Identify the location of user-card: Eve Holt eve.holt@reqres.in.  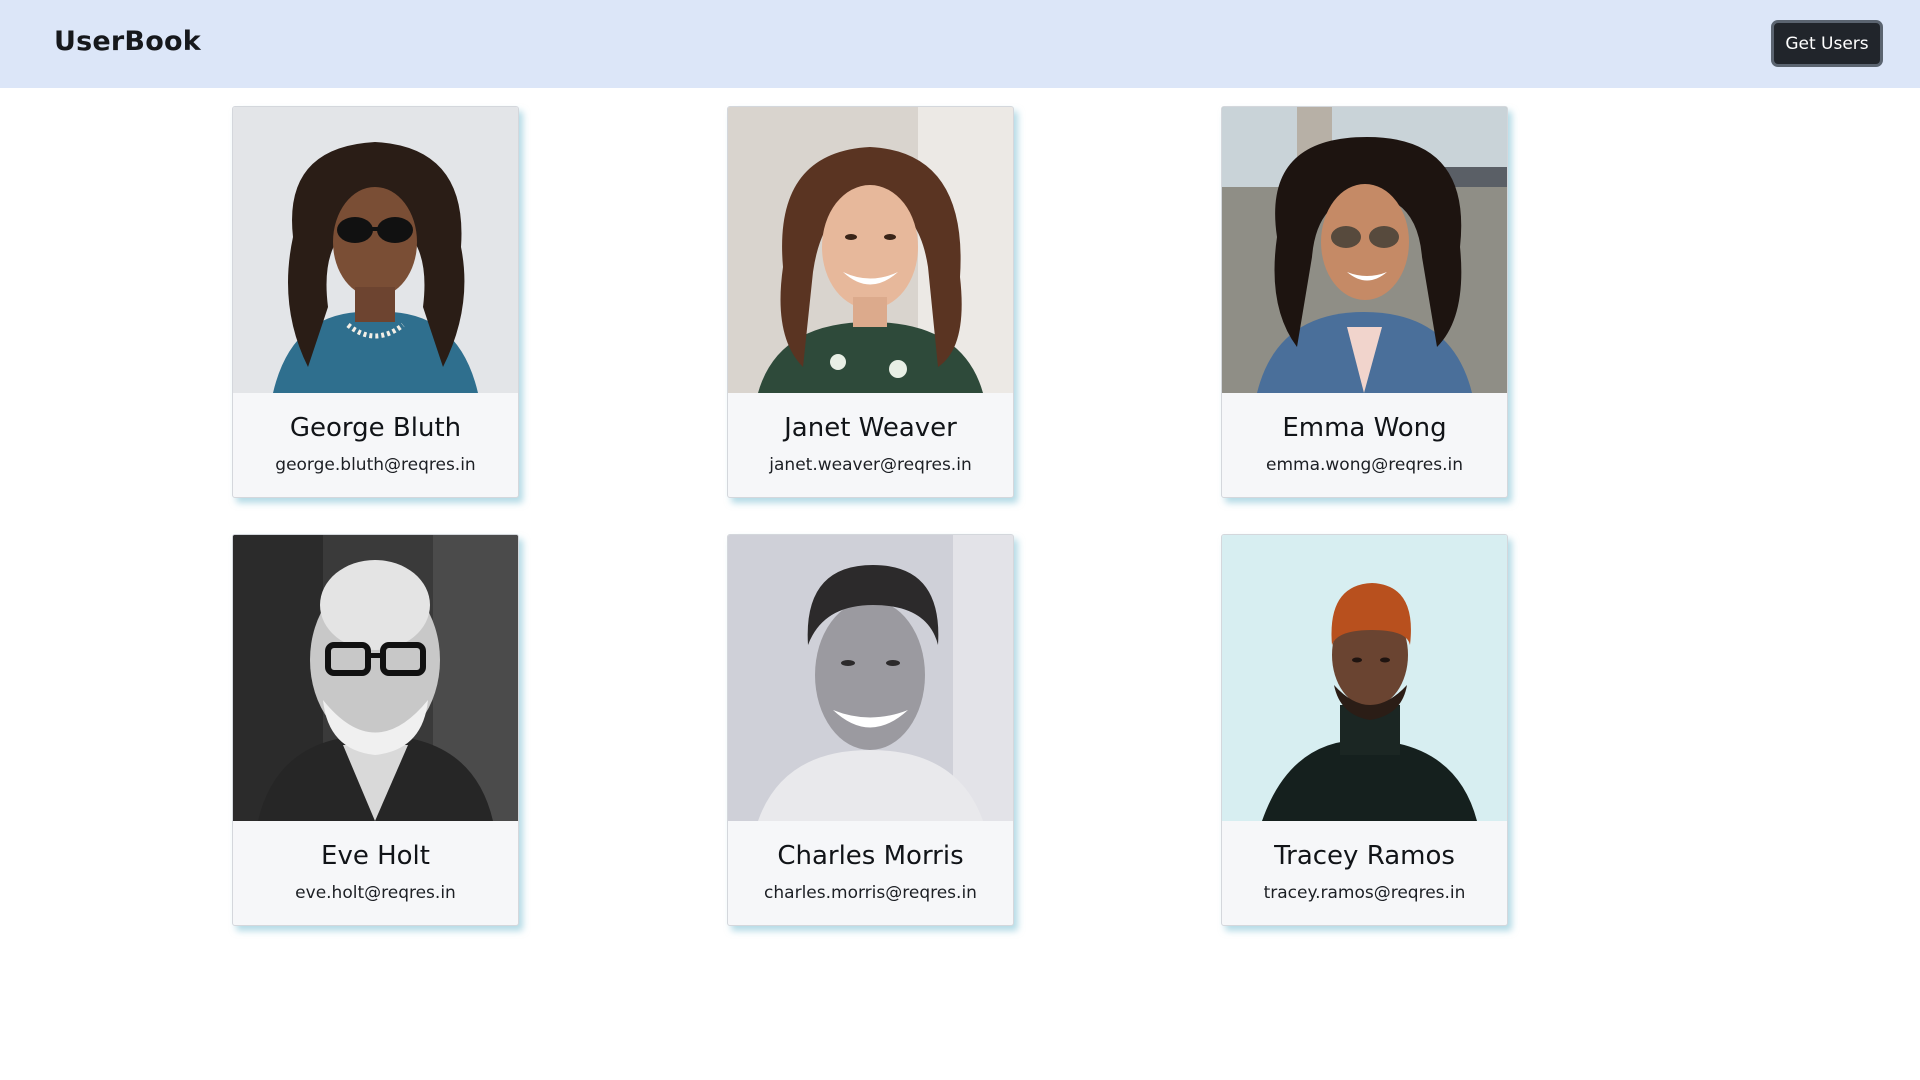
(375, 730).